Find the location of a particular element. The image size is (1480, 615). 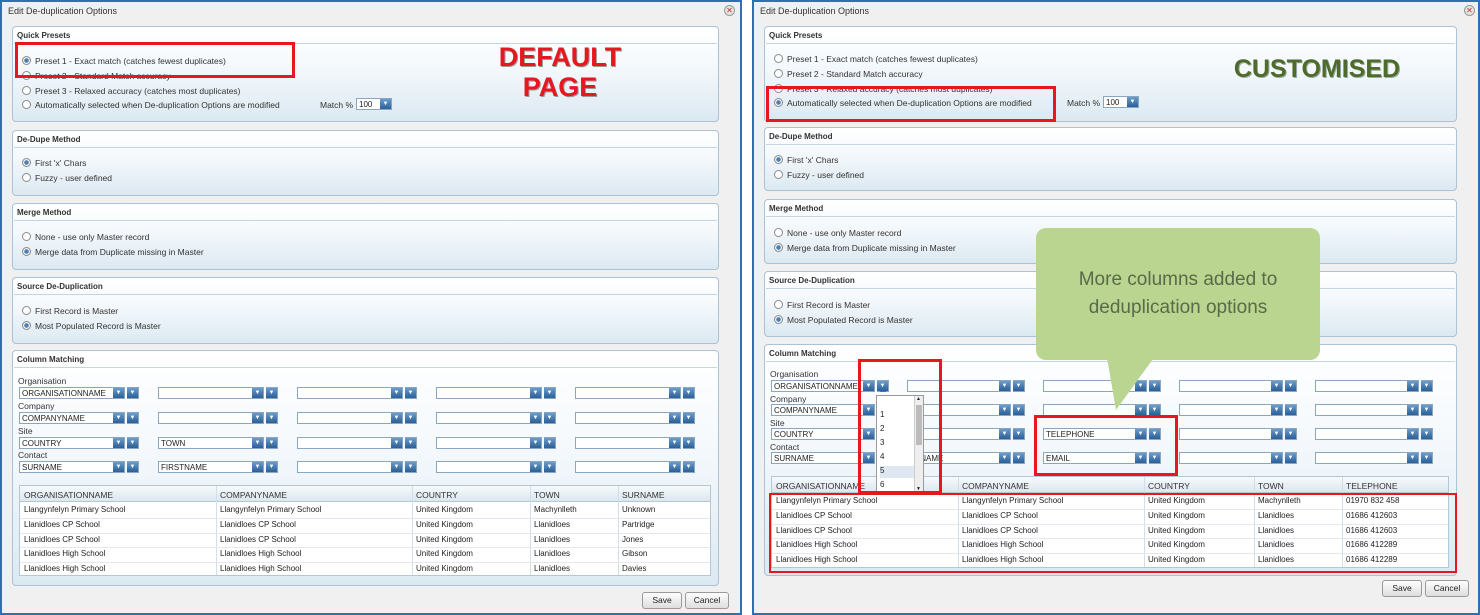

column-select: FIRSTNAME ▼ is located at coordinates (211, 467).